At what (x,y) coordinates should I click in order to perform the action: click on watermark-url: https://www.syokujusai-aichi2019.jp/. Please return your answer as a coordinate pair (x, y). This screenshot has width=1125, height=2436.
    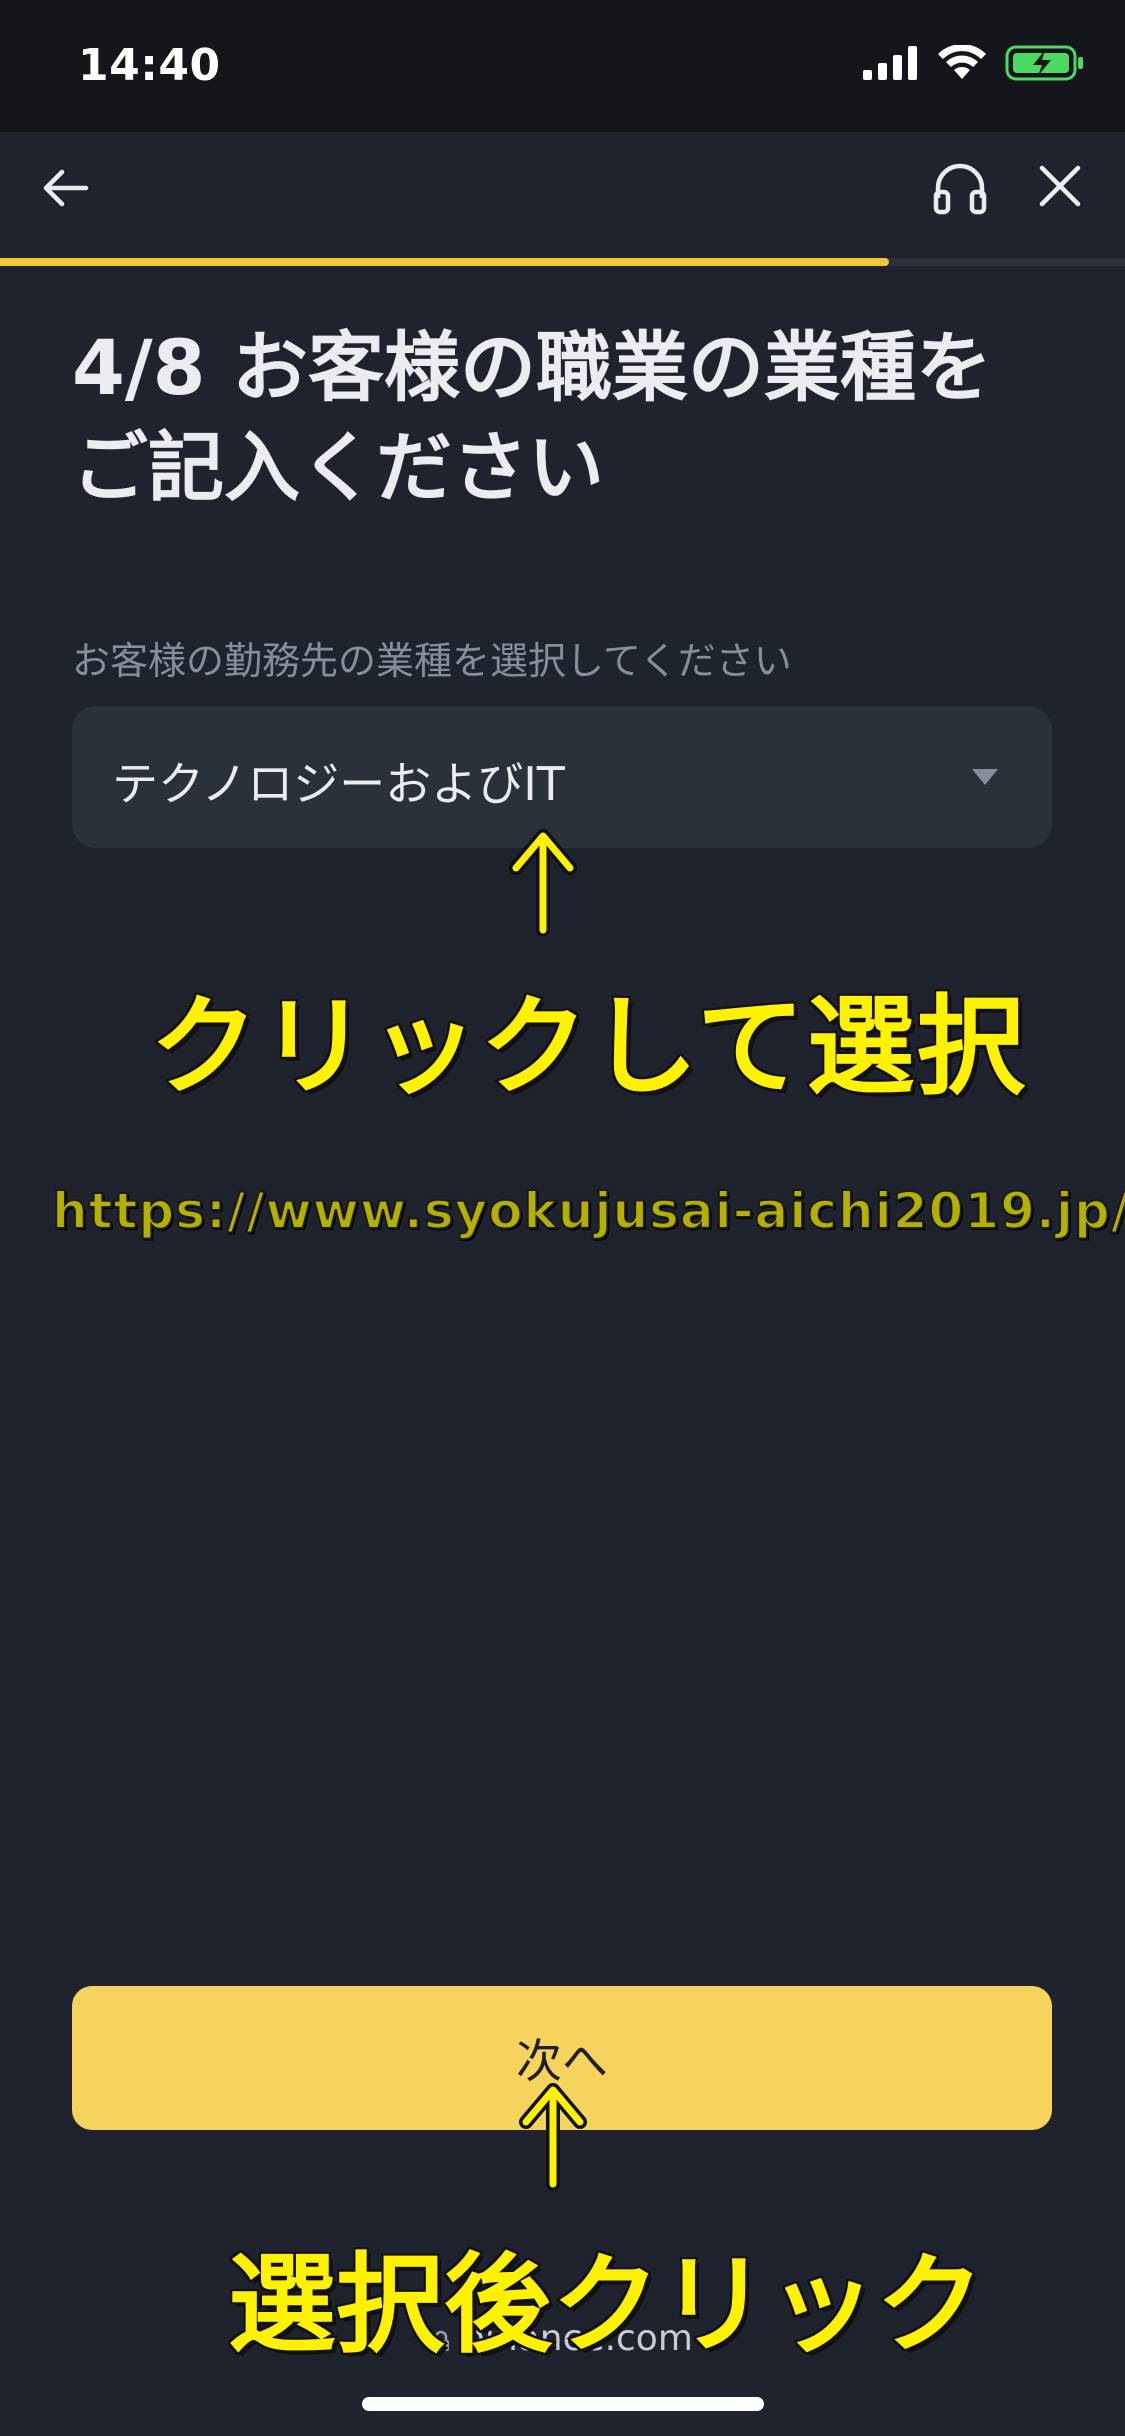
    Looking at the image, I should click on (588, 1211).